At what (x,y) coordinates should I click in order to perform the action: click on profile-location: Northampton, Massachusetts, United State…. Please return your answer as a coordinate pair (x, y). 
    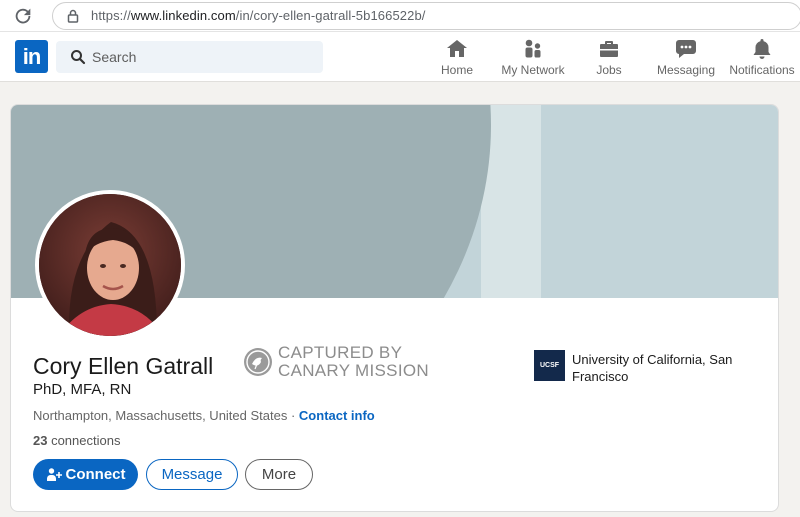
    Looking at the image, I should click on (160, 415).